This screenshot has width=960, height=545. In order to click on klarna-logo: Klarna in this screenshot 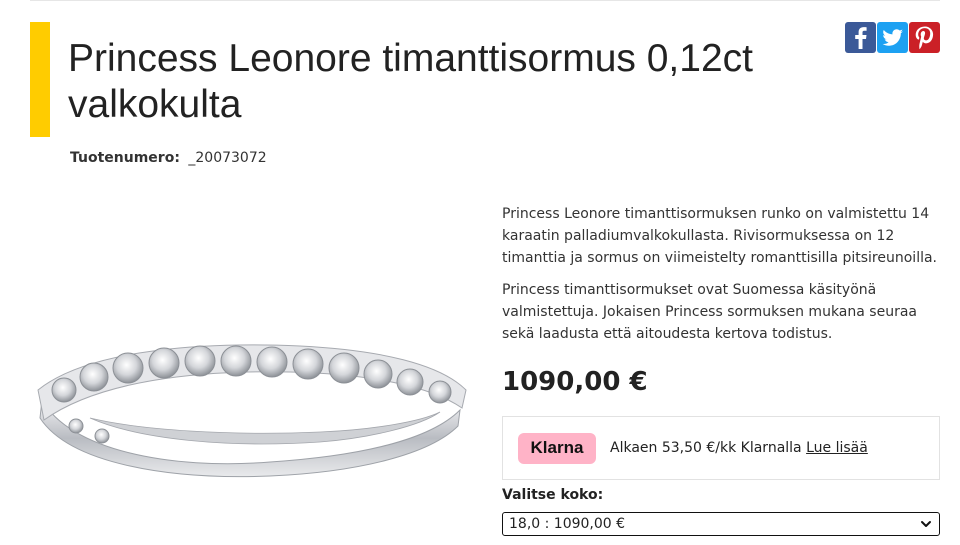, I will do `click(557, 448)`.